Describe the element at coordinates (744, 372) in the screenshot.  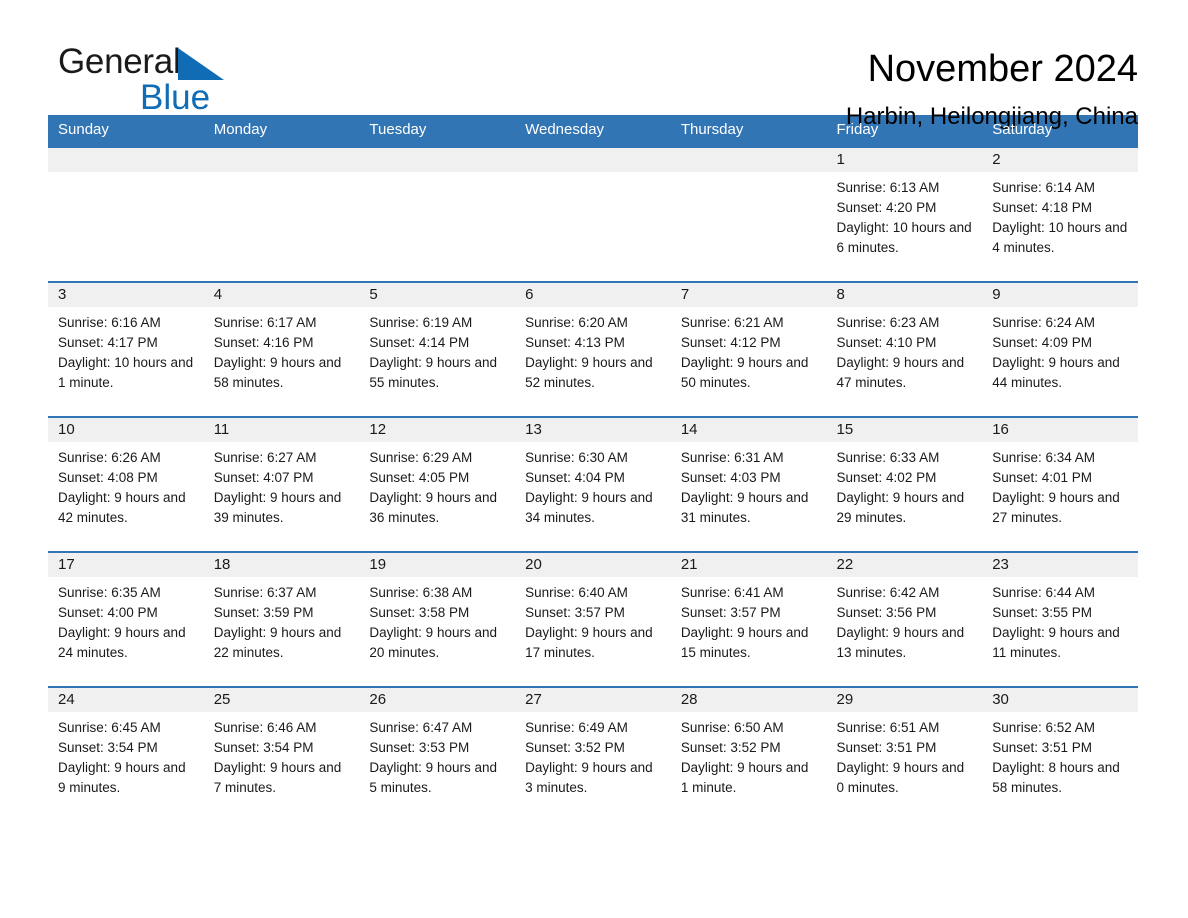
I see `daylight-text: Daylight: 9 hours and 50 minutes.` at that location.